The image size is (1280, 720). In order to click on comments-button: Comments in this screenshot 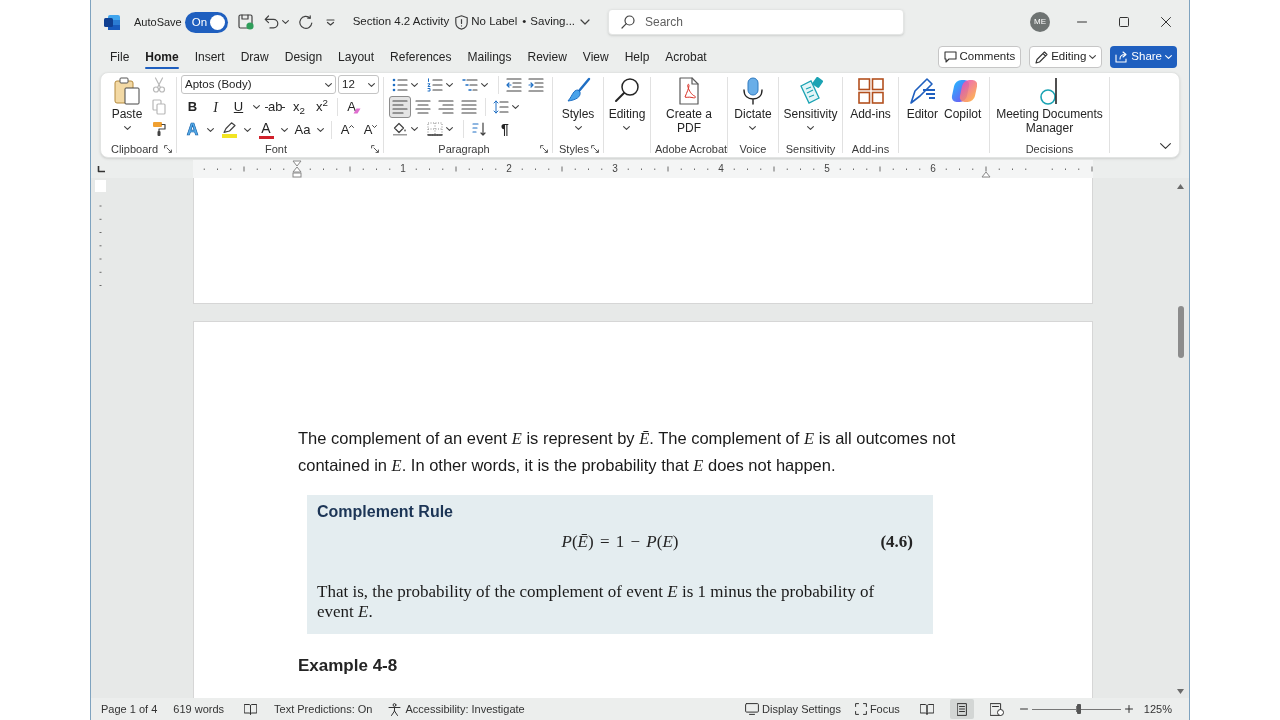, I will do `click(979, 57)`.